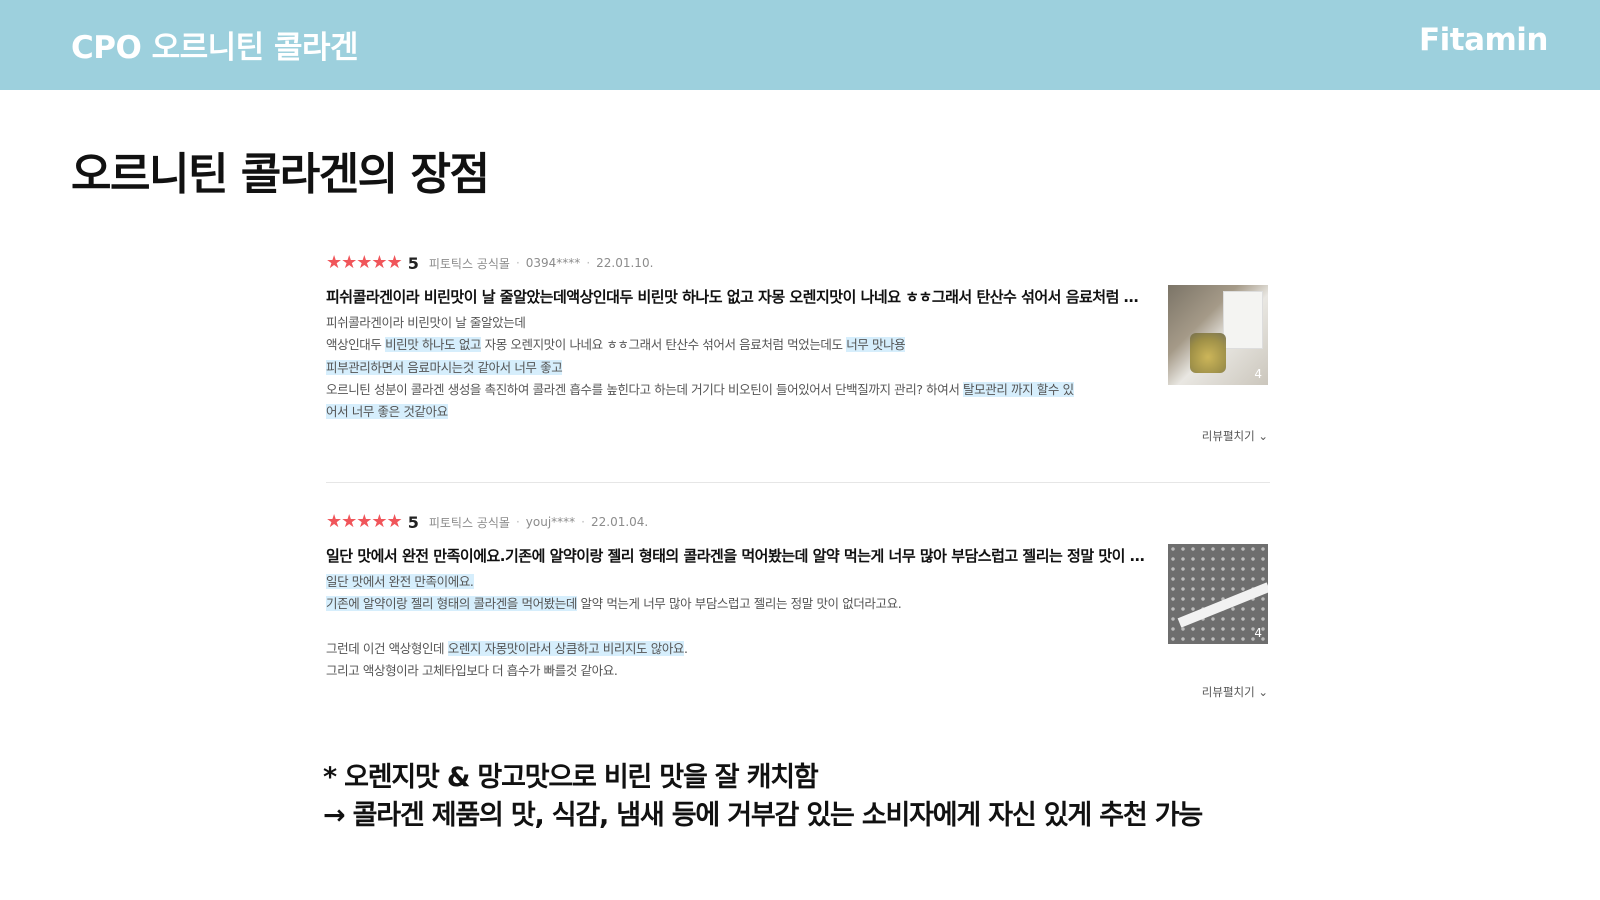 The height and width of the screenshot is (900, 1600). I want to click on review-text: 그리고 액상형이라 고체타입보다 더 흡수가 빠를것 같아요., so click(472, 671).